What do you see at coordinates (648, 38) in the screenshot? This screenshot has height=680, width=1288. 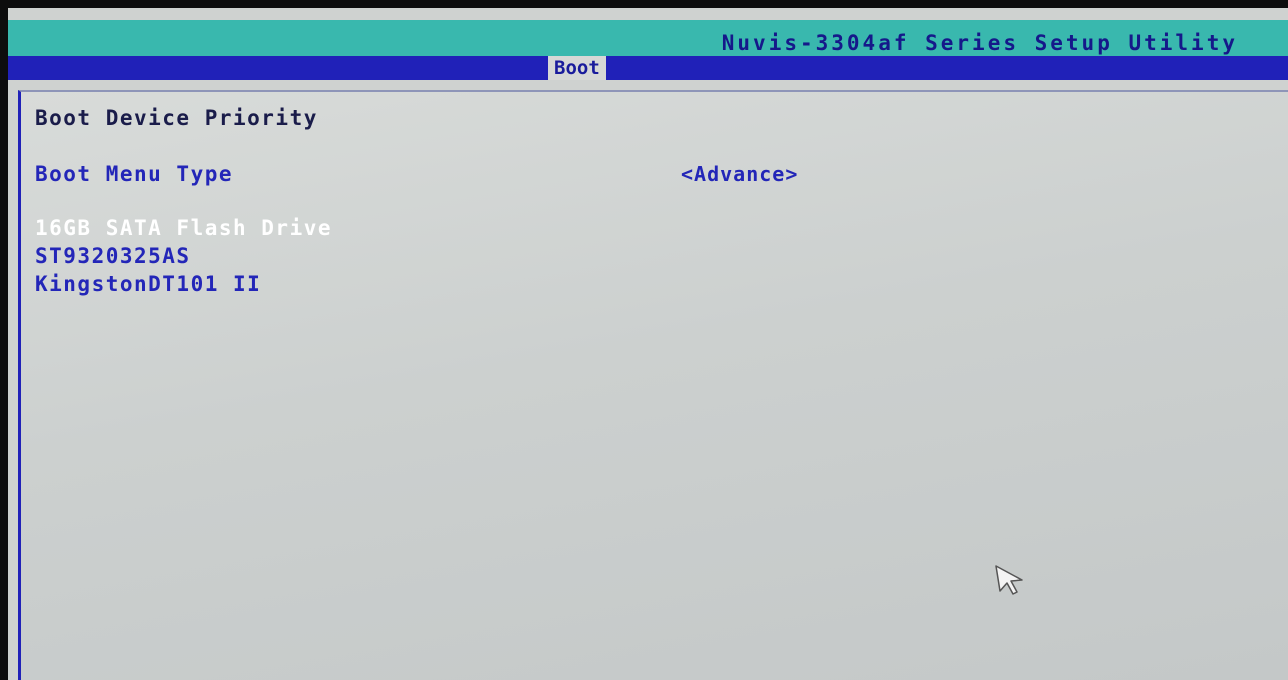 I see `title-bar: Nuvis-3304af Series Setup Utility` at bounding box center [648, 38].